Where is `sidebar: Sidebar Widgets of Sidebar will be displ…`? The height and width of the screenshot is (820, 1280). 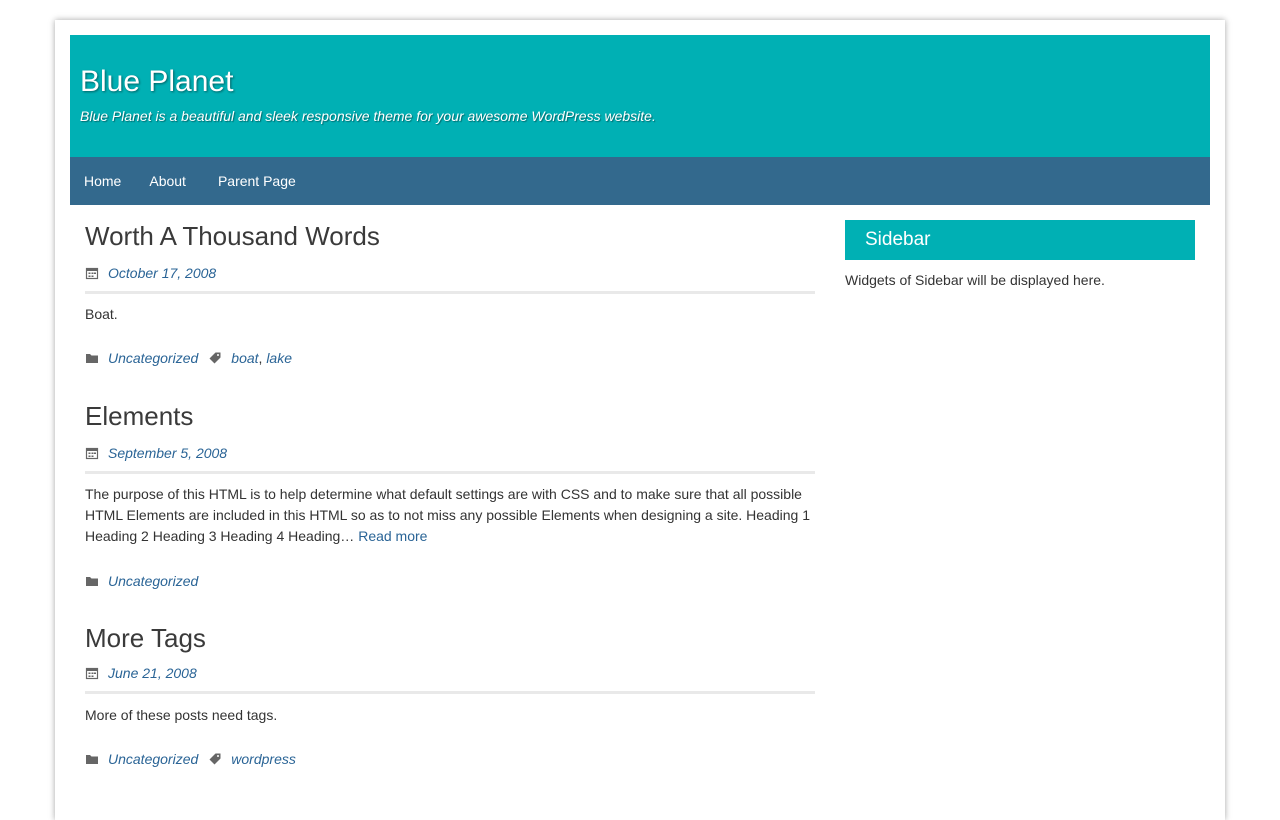 sidebar: Sidebar Widgets of Sidebar will be displ… is located at coordinates (1020, 254).